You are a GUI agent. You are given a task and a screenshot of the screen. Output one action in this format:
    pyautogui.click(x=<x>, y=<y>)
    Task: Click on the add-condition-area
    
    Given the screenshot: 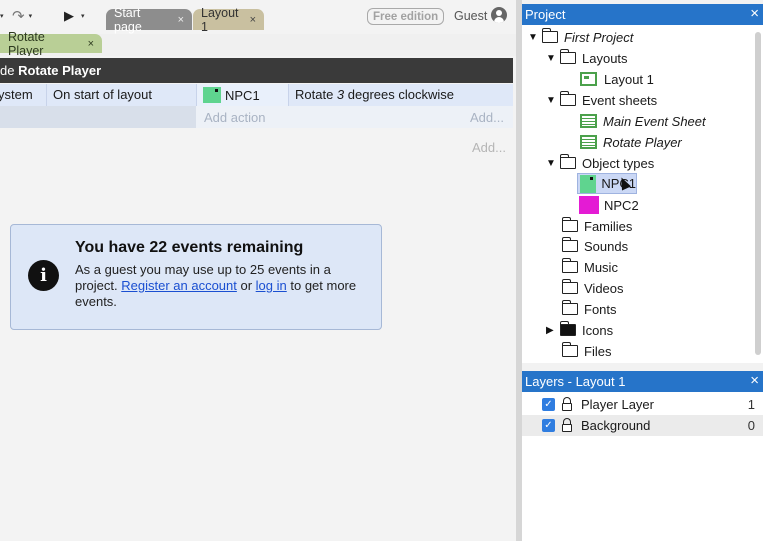 What is the action you would take?
    pyautogui.click(x=98, y=117)
    